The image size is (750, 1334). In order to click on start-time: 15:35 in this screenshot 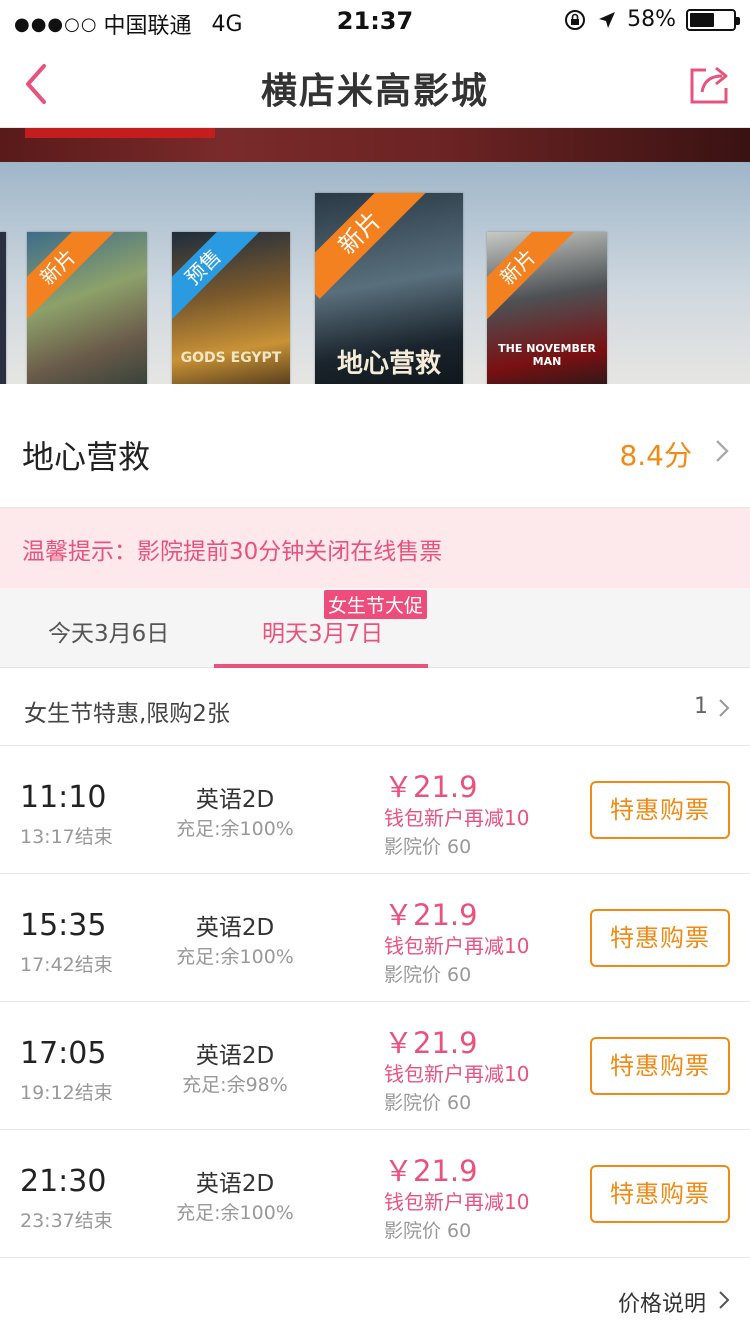, I will do `click(63, 925)`.